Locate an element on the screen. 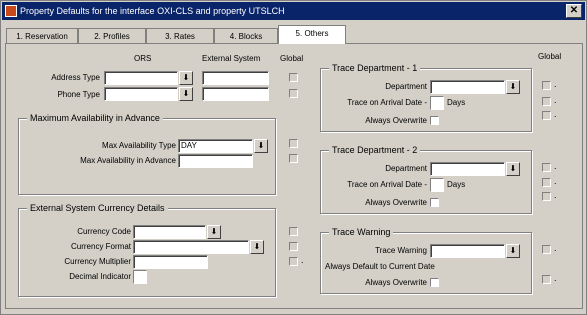 This screenshot has height=315, width=587. trace2-department-global-checkbox is located at coordinates (546, 167).